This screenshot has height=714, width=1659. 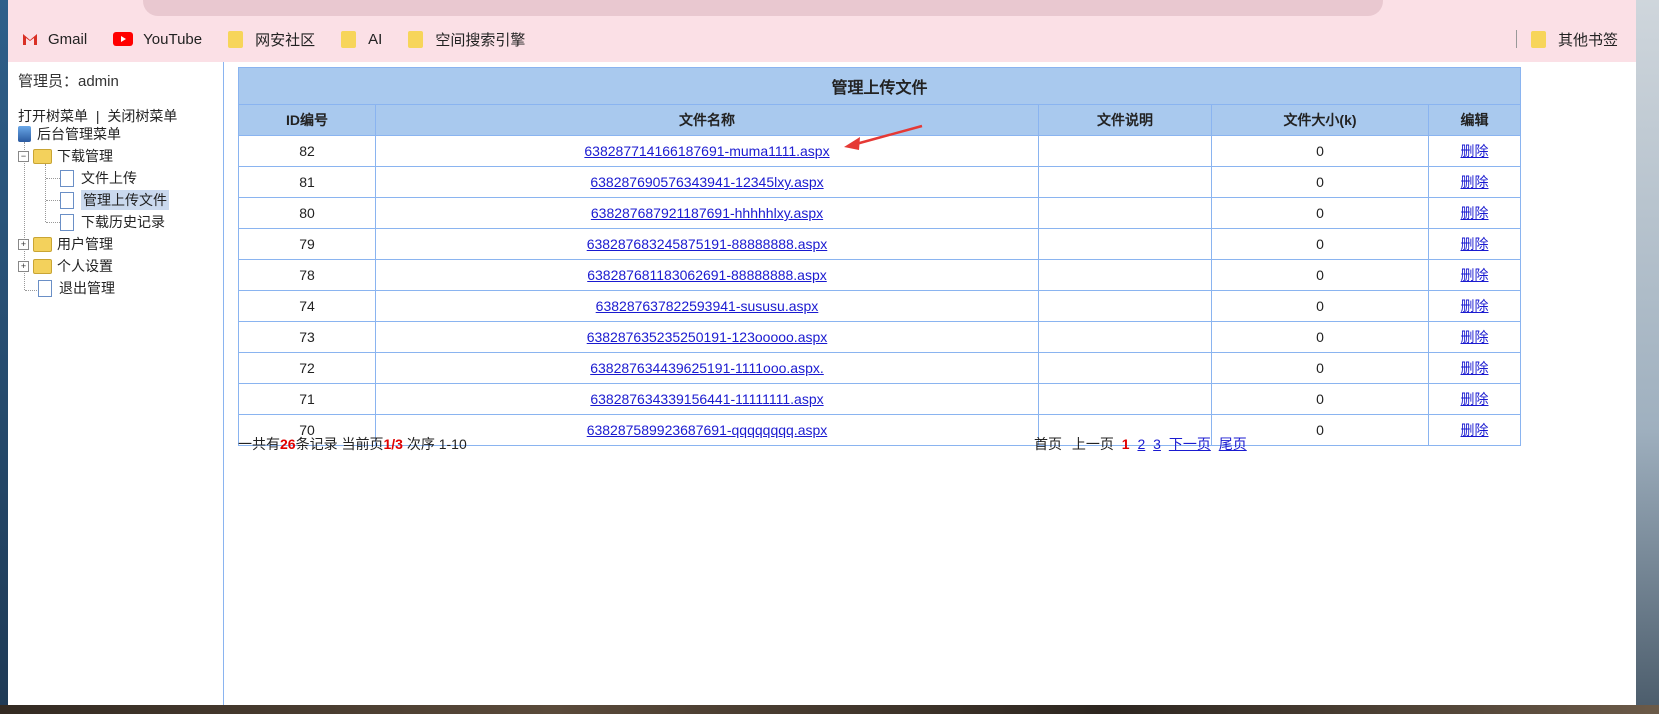 I want to click on tree-item-users: + 用户管理, so click(x=65, y=244).